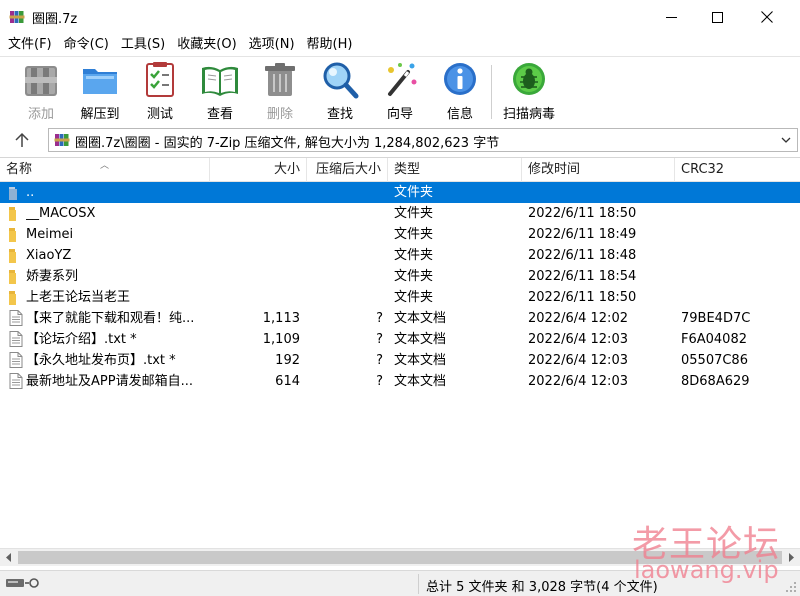 This screenshot has width=800, height=596. I want to click on cell-name: .., so click(30, 192).